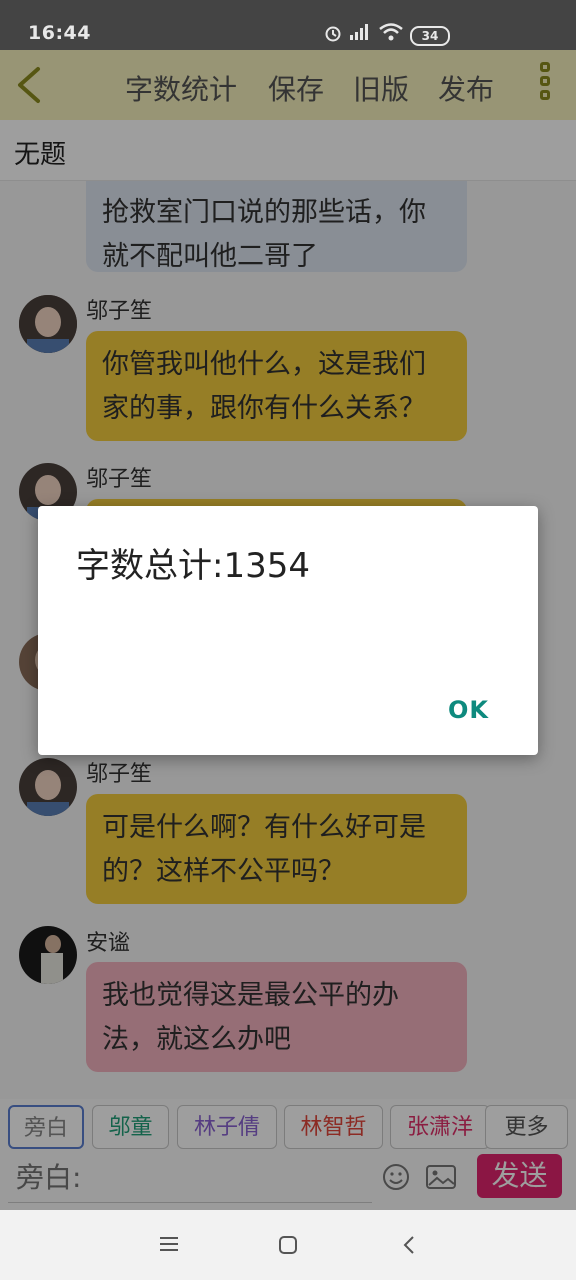  I want to click on battery-indicator: 34, so click(430, 36).